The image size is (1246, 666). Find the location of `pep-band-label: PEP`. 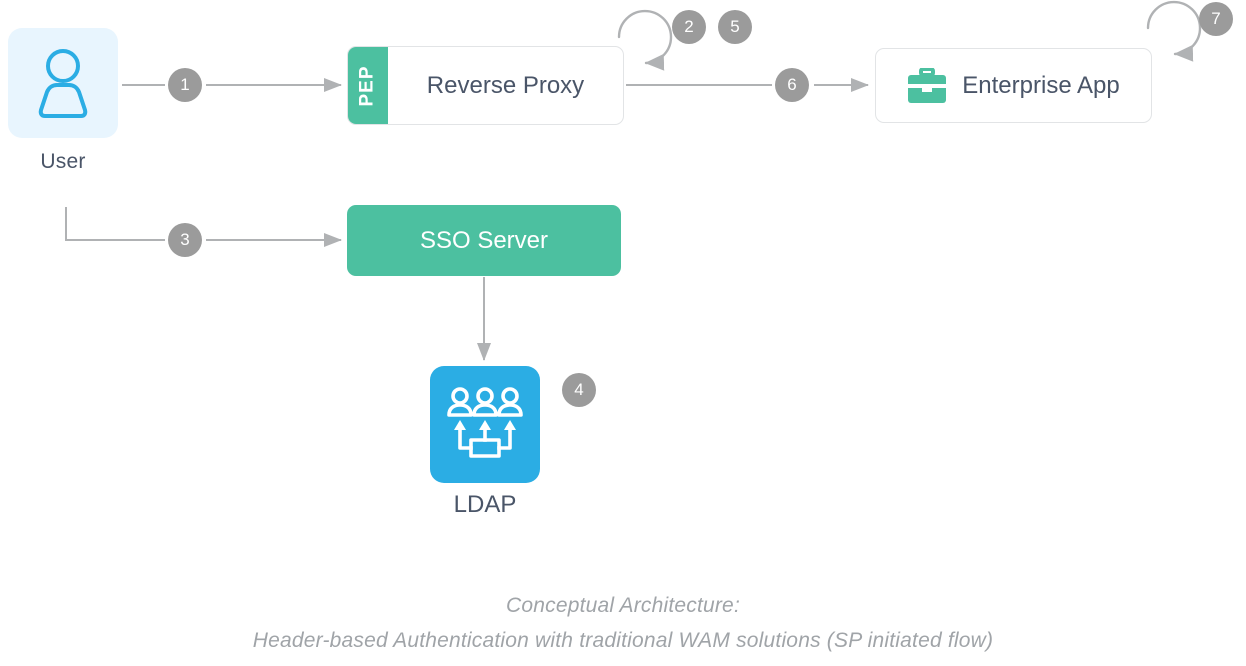

pep-band-label: PEP is located at coordinates (367, 85).